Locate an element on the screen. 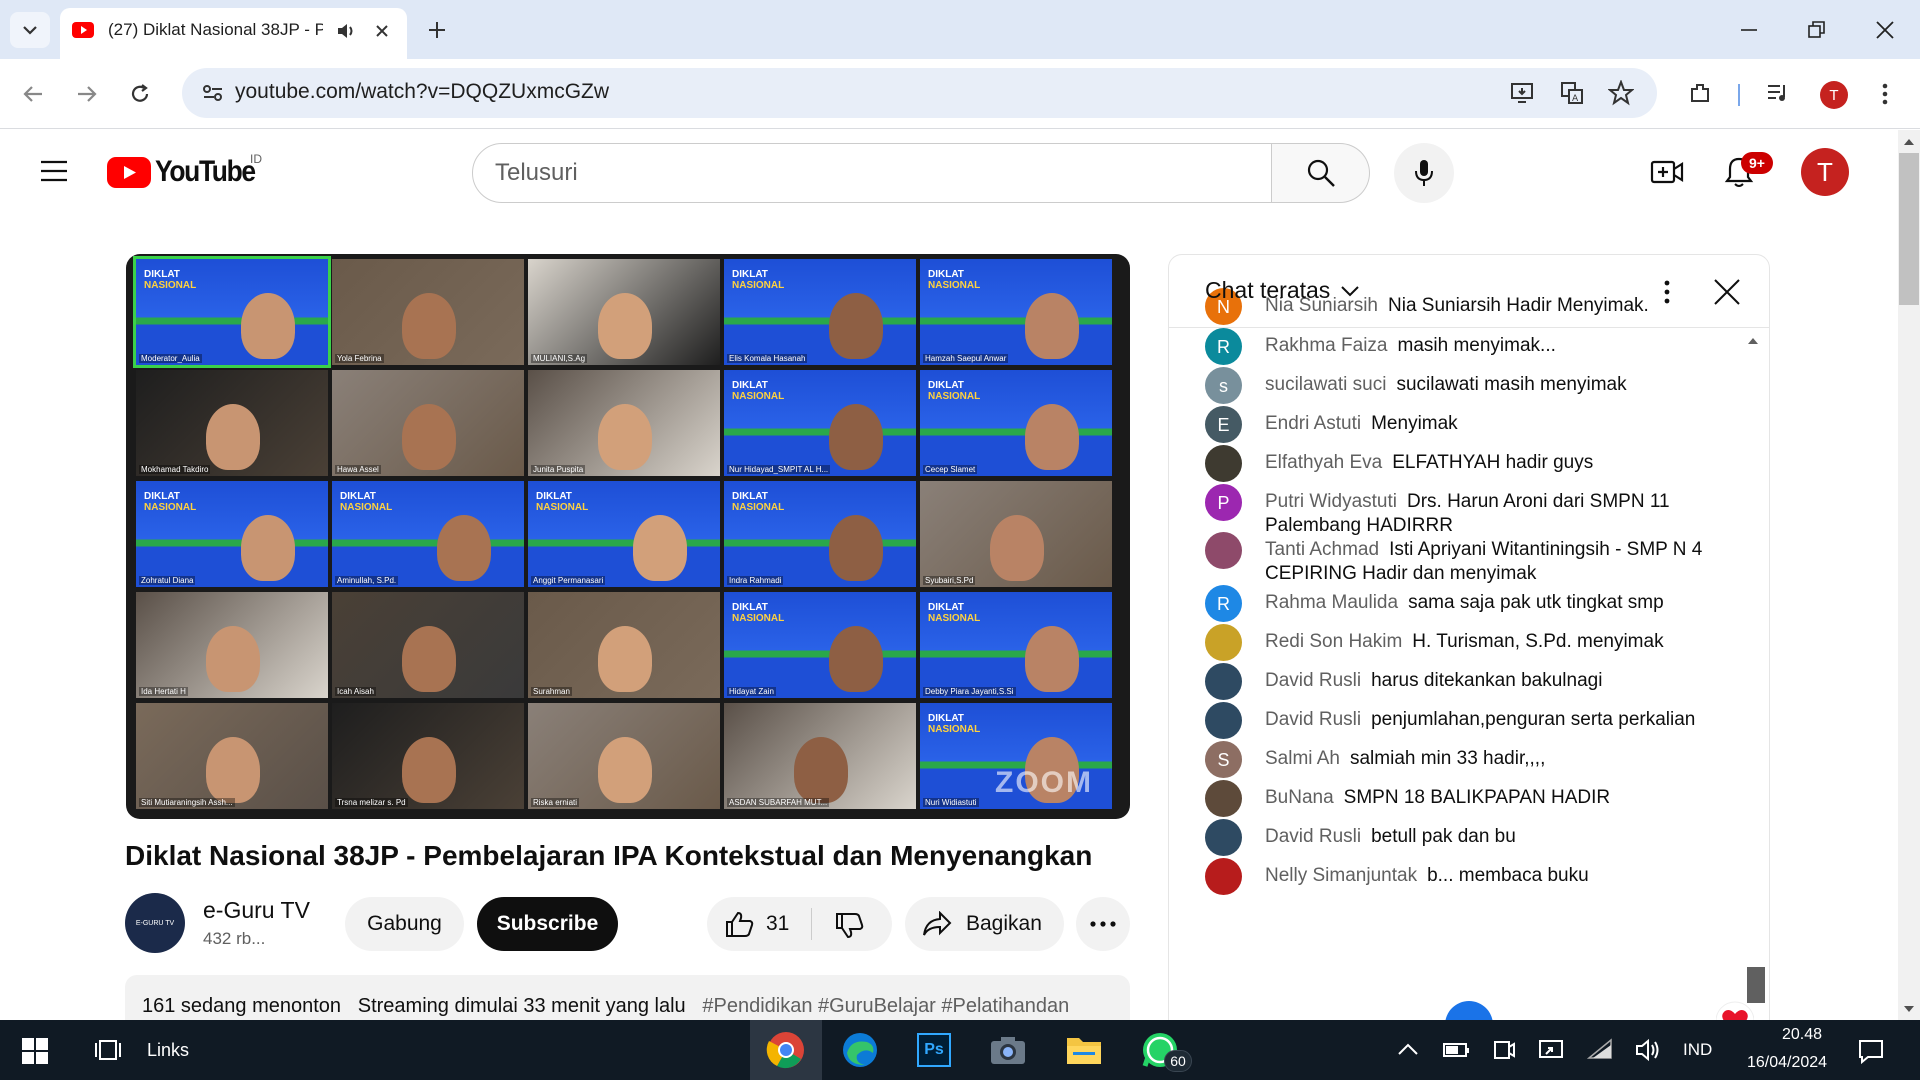  chat-author-name: Redi Son Hakim is located at coordinates (1333, 641).